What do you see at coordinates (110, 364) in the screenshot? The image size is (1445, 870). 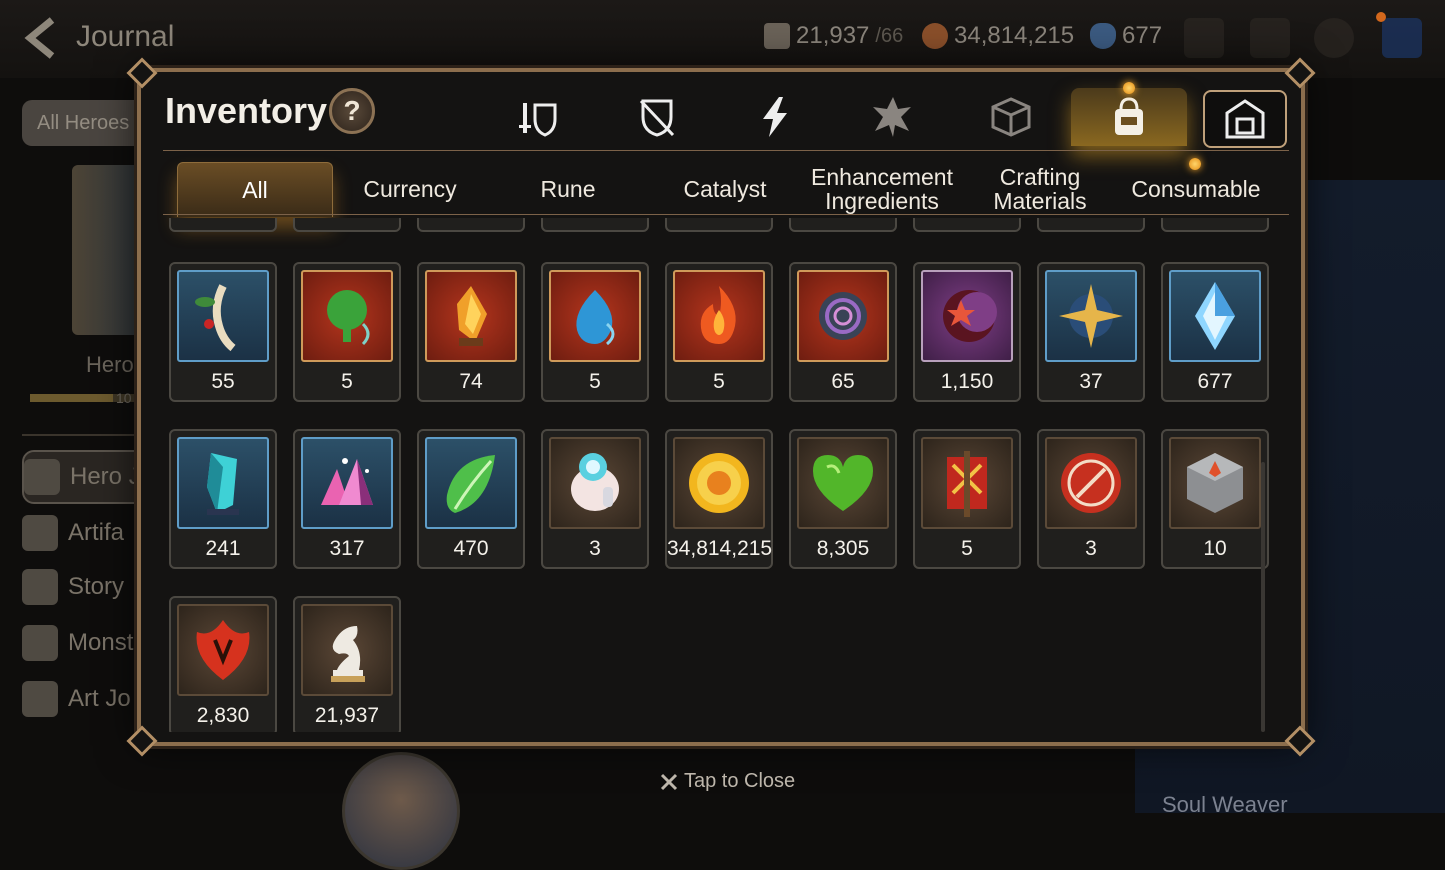 I see `hero-label: Hero` at bounding box center [110, 364].